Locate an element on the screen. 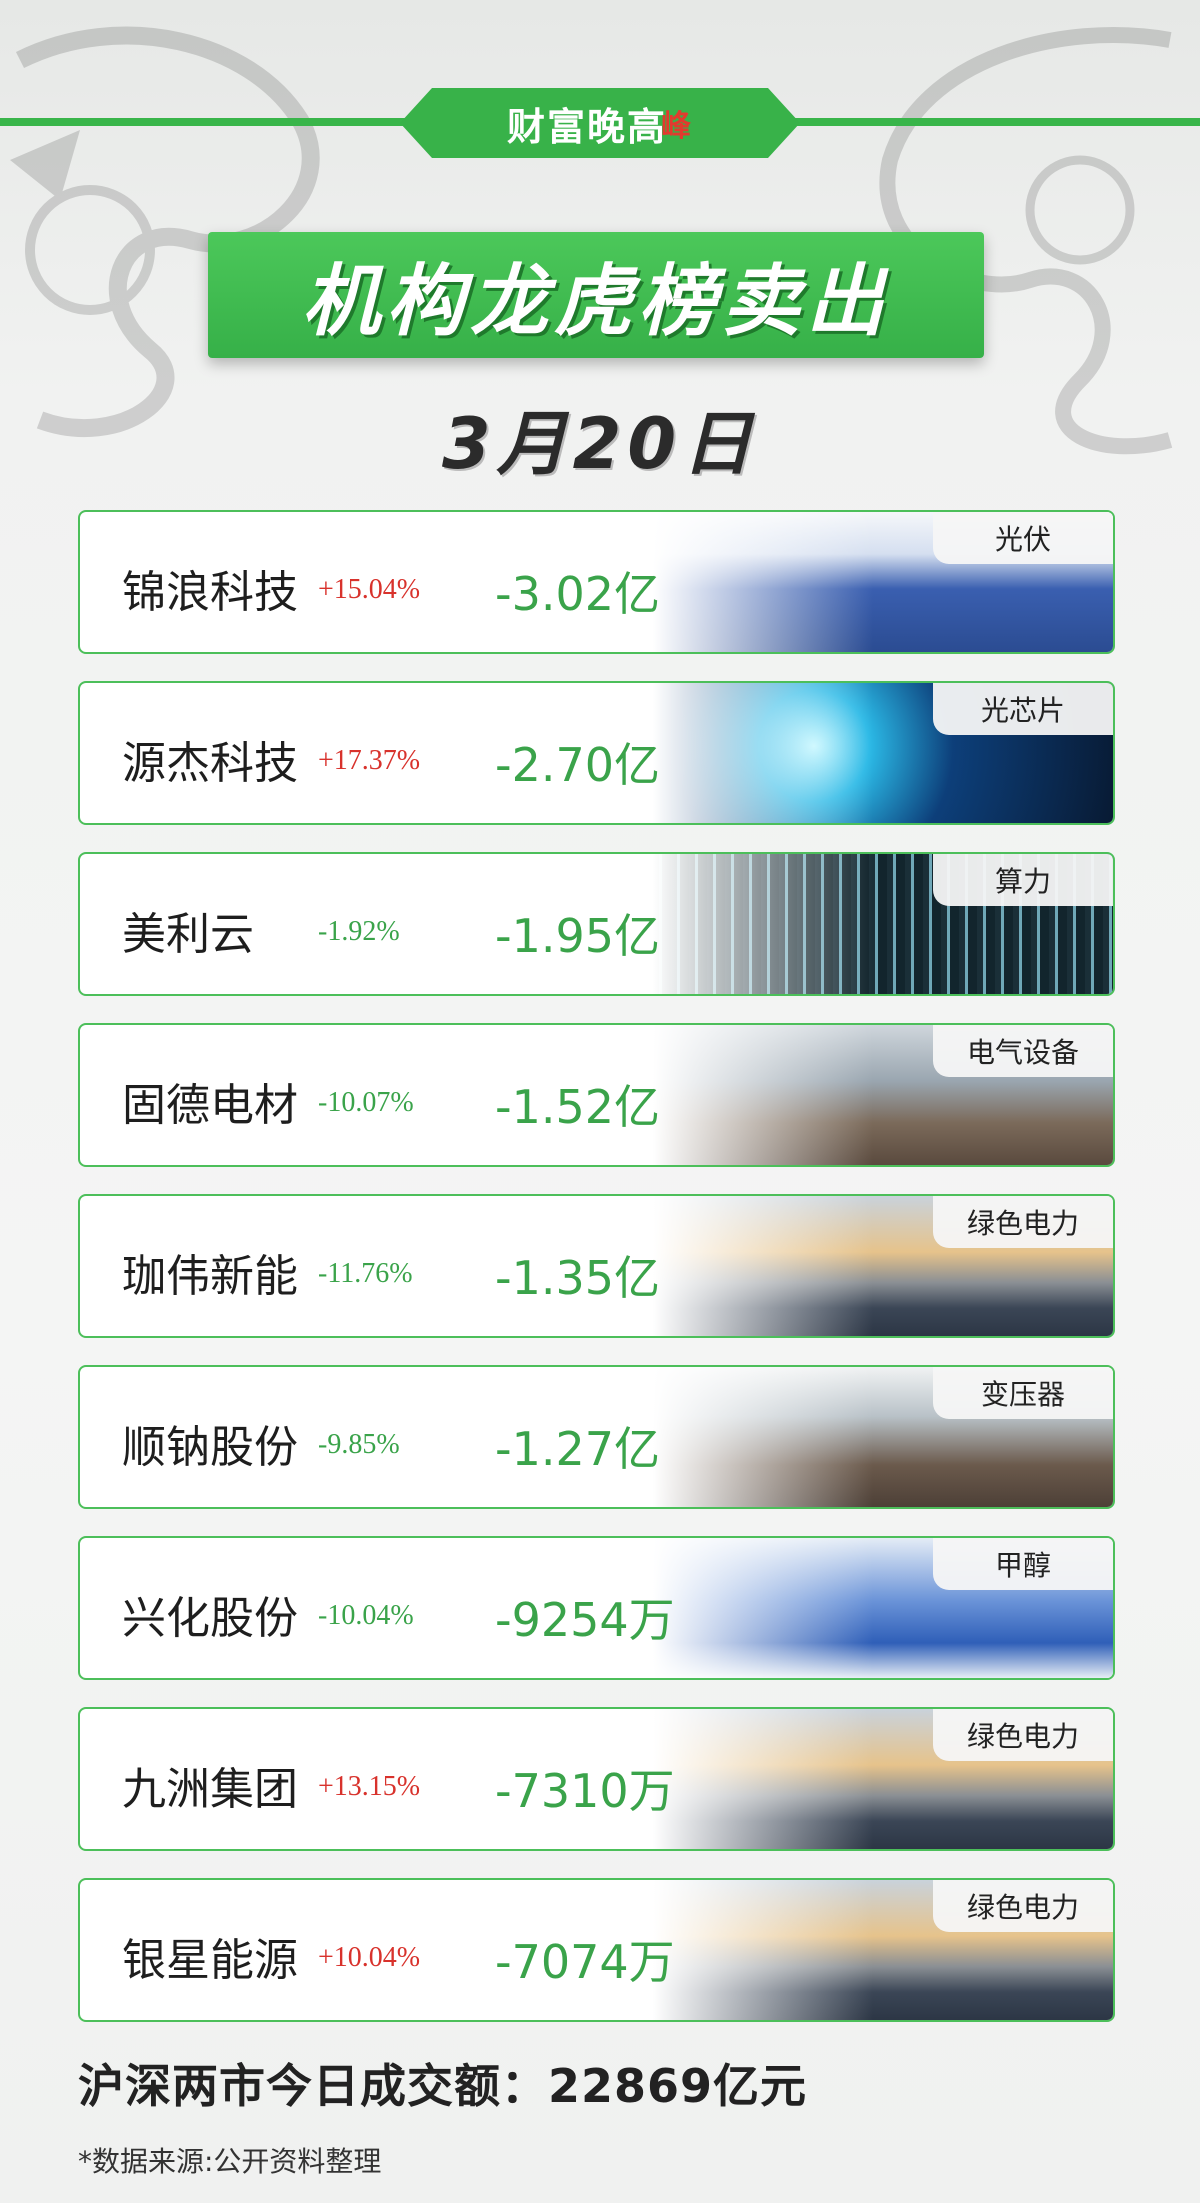 This screenshot has height=2203, width=1200. market-turnover: 沪深两市今日成交额：22869亿元 is located at coordinates (443, 2086).